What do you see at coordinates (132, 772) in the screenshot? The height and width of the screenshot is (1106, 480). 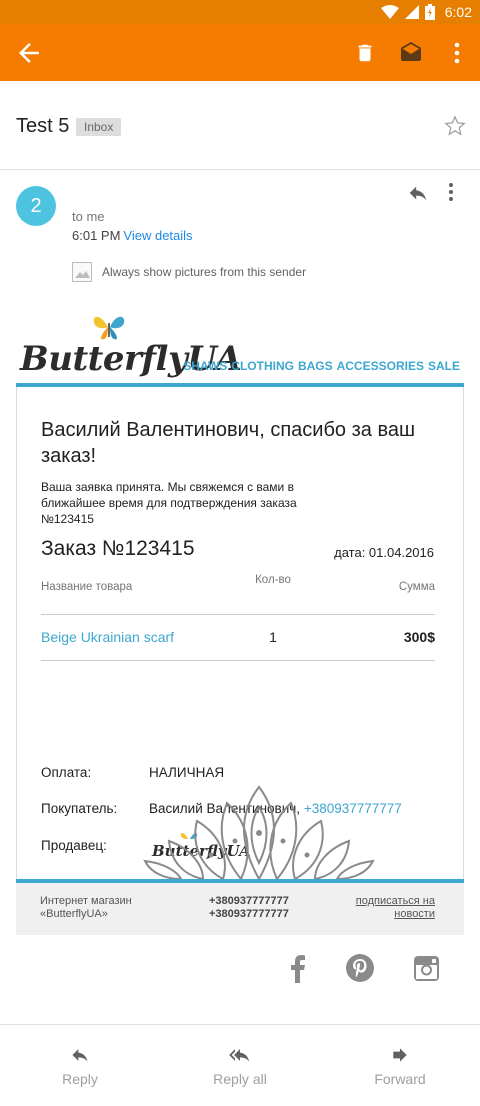 I see `payment-row: Оплата: НАЛИЧНАЯ` at bounding box center [132, 772].